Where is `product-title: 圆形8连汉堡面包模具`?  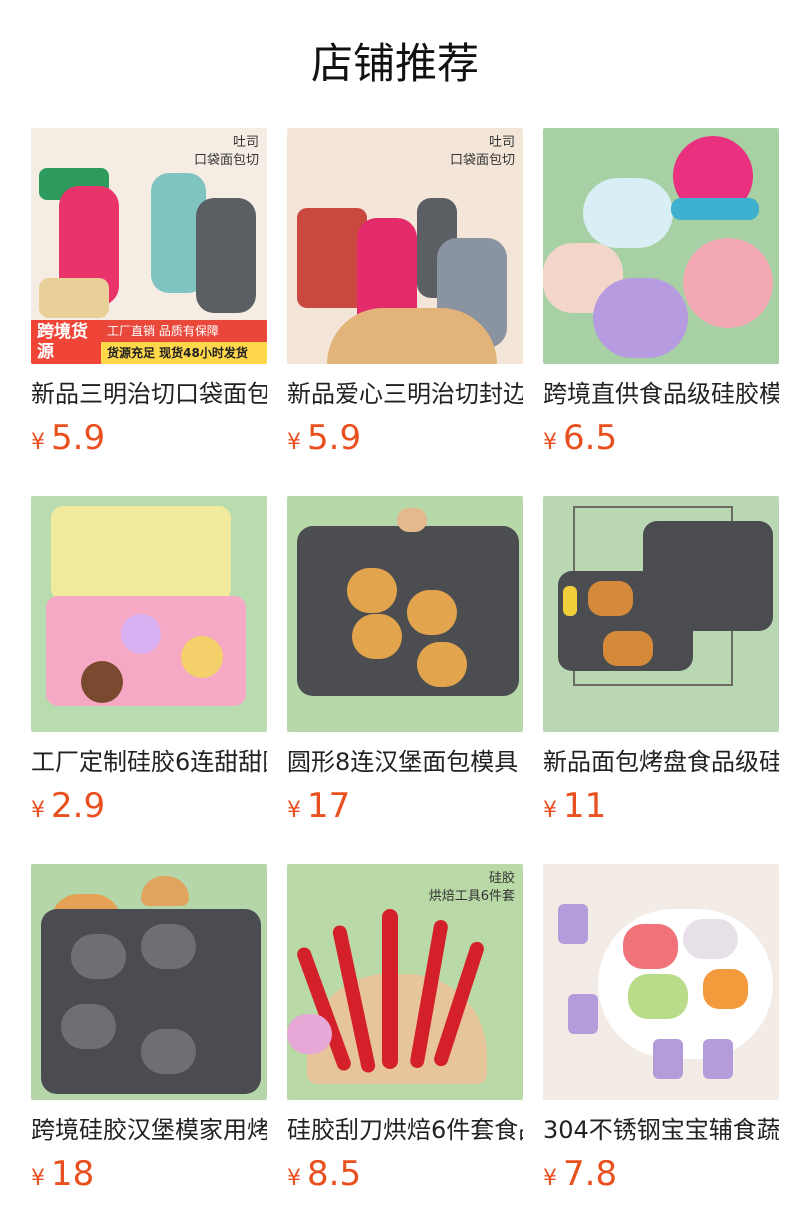 product-title: 圆形8连汉堡面包模具 is located at coordinates (405, 762).